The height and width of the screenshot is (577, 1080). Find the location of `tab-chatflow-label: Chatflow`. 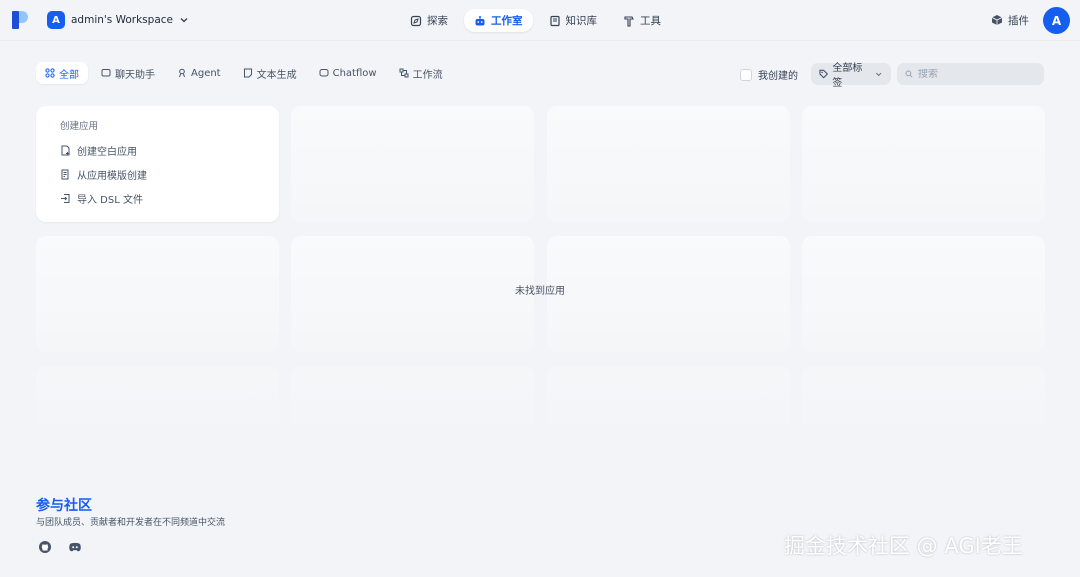

tab-chatflow-label: Chatflow is located at coordinates (354, 73).